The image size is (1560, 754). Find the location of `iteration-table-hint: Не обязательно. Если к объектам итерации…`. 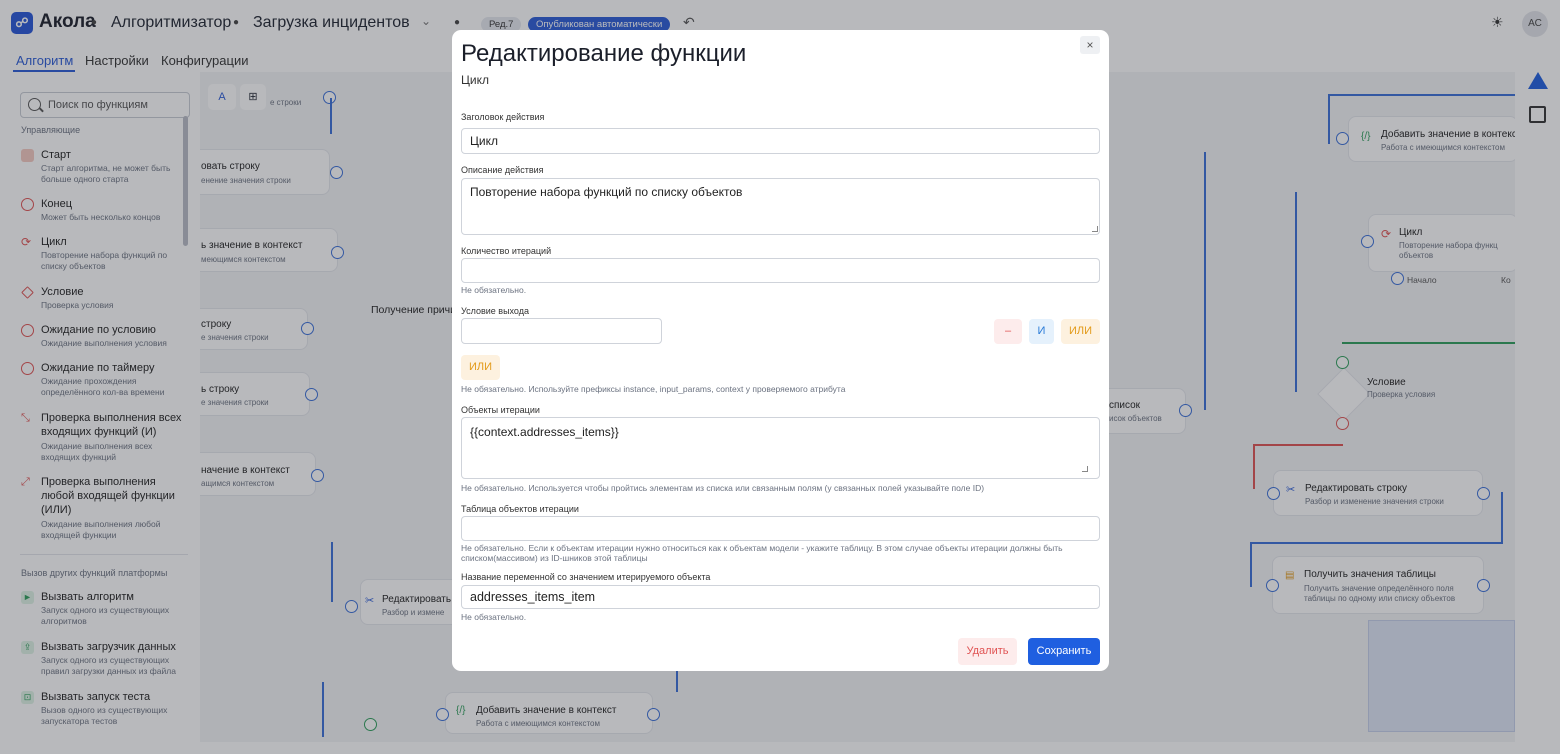

iteration-table-hint: Не обязательно. Если к объектам итерации… is located at coordinates (762, 553).